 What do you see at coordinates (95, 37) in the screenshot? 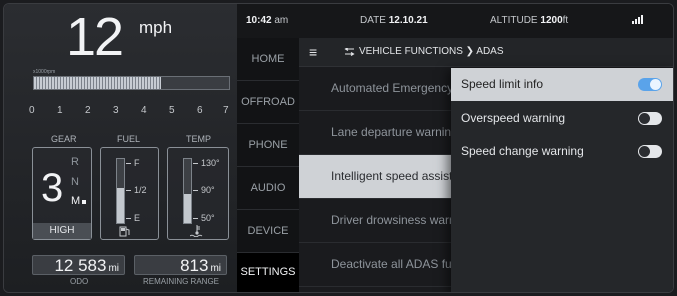
I see `speed-value: 12` at bounding box center [95, 37].